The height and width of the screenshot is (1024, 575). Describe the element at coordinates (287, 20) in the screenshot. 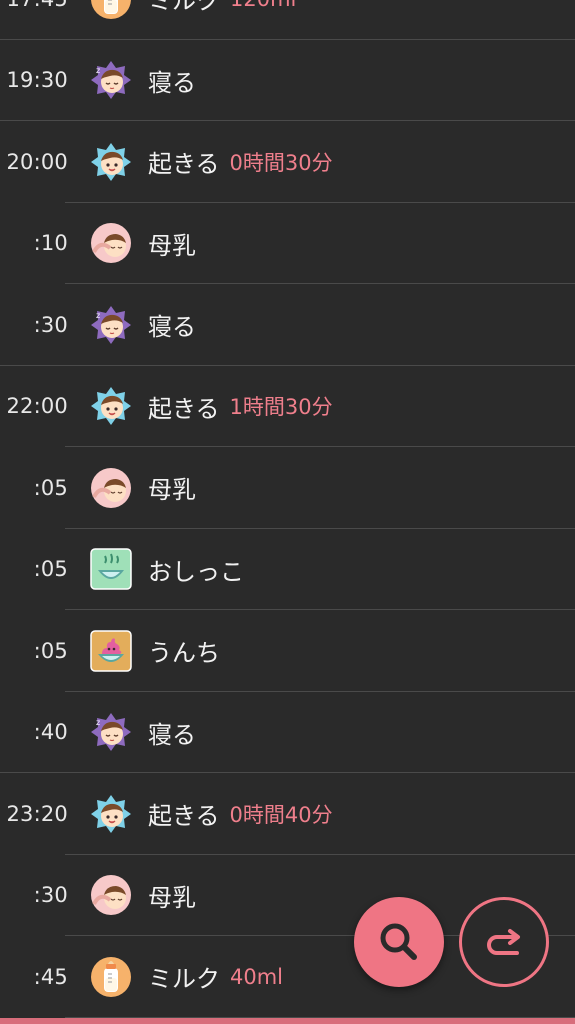

I see `log-row: 17:45 ミルク 120ml` at that location.